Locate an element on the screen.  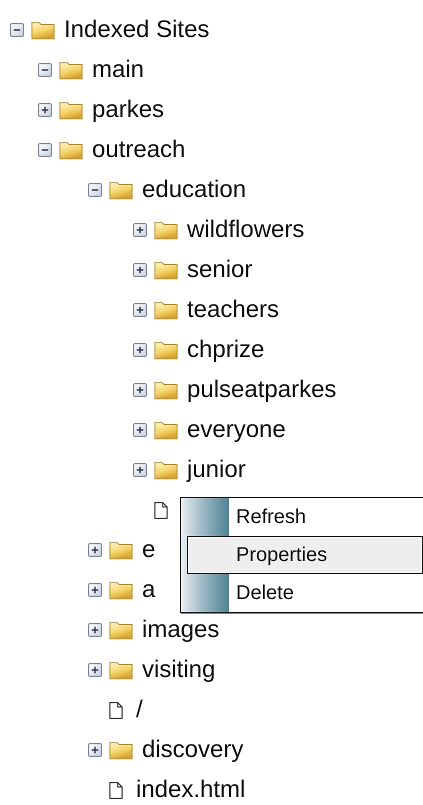
tree-item-label: education is located at coordinates (194, 190).